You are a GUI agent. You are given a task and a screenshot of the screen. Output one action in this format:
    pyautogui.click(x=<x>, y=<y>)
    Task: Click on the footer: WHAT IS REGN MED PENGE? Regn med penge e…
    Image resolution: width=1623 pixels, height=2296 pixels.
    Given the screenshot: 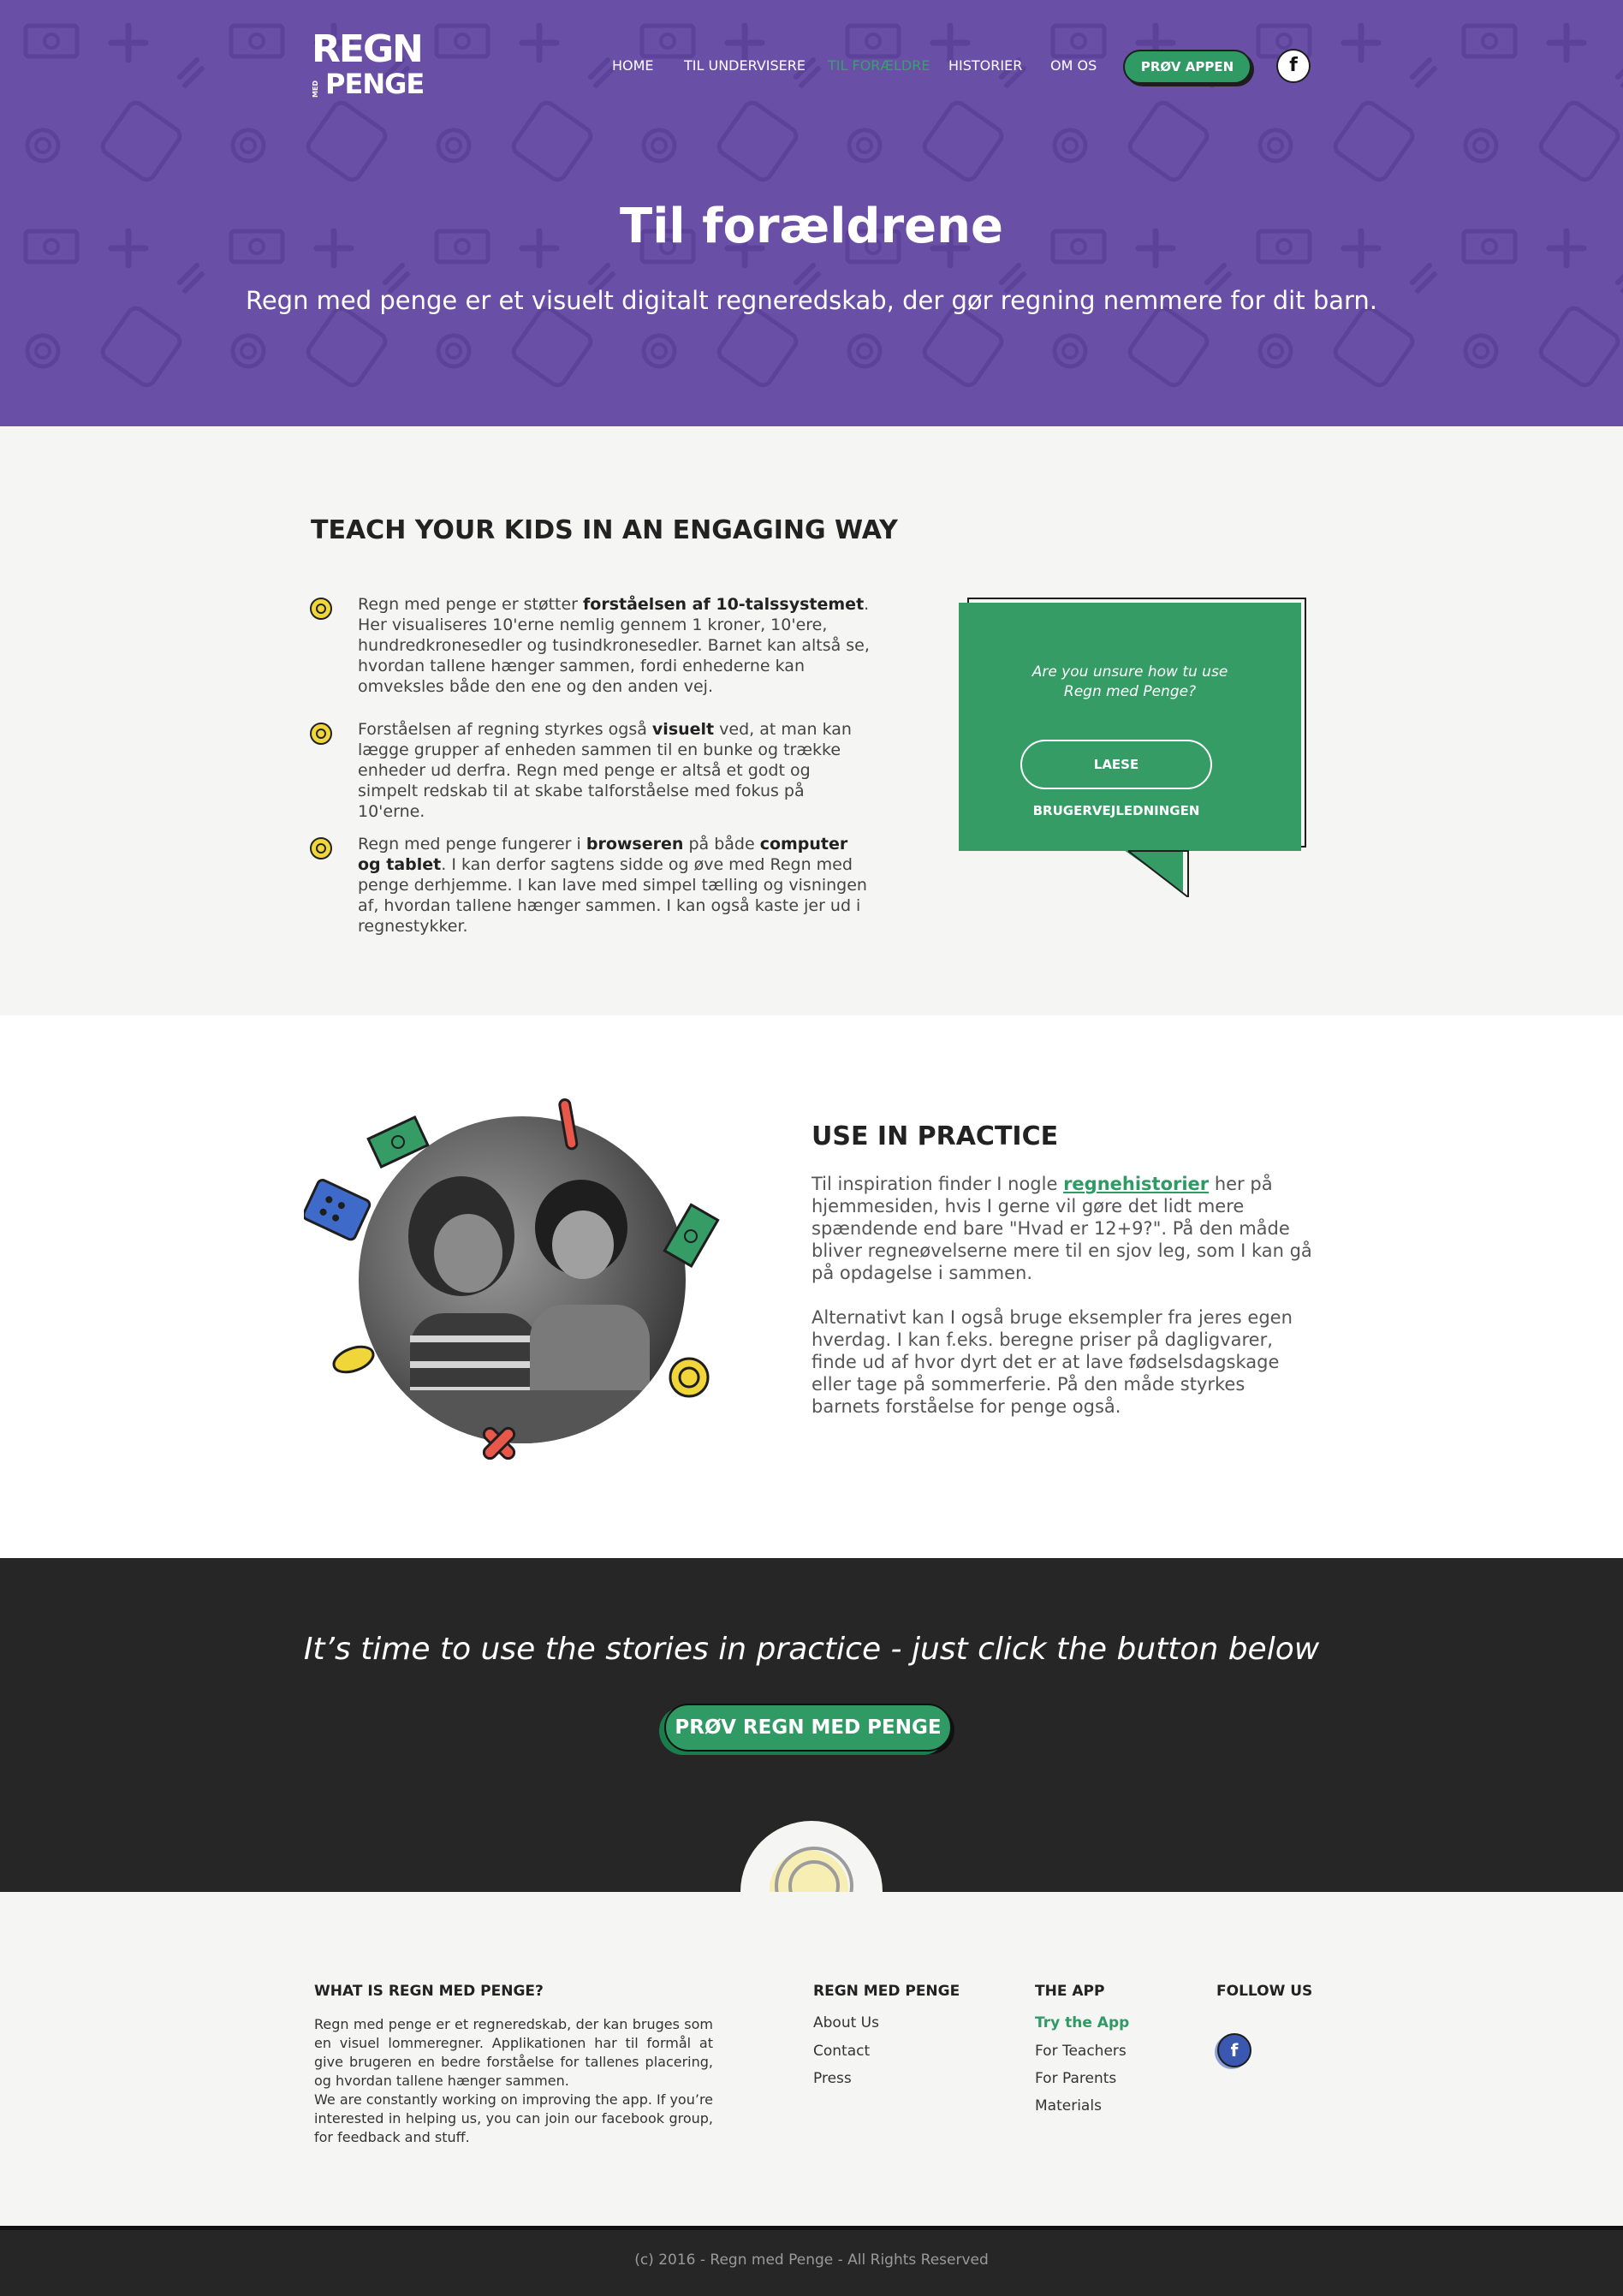 What is the action you would take?
    pyautogui.click(x=811, y=2059)
    